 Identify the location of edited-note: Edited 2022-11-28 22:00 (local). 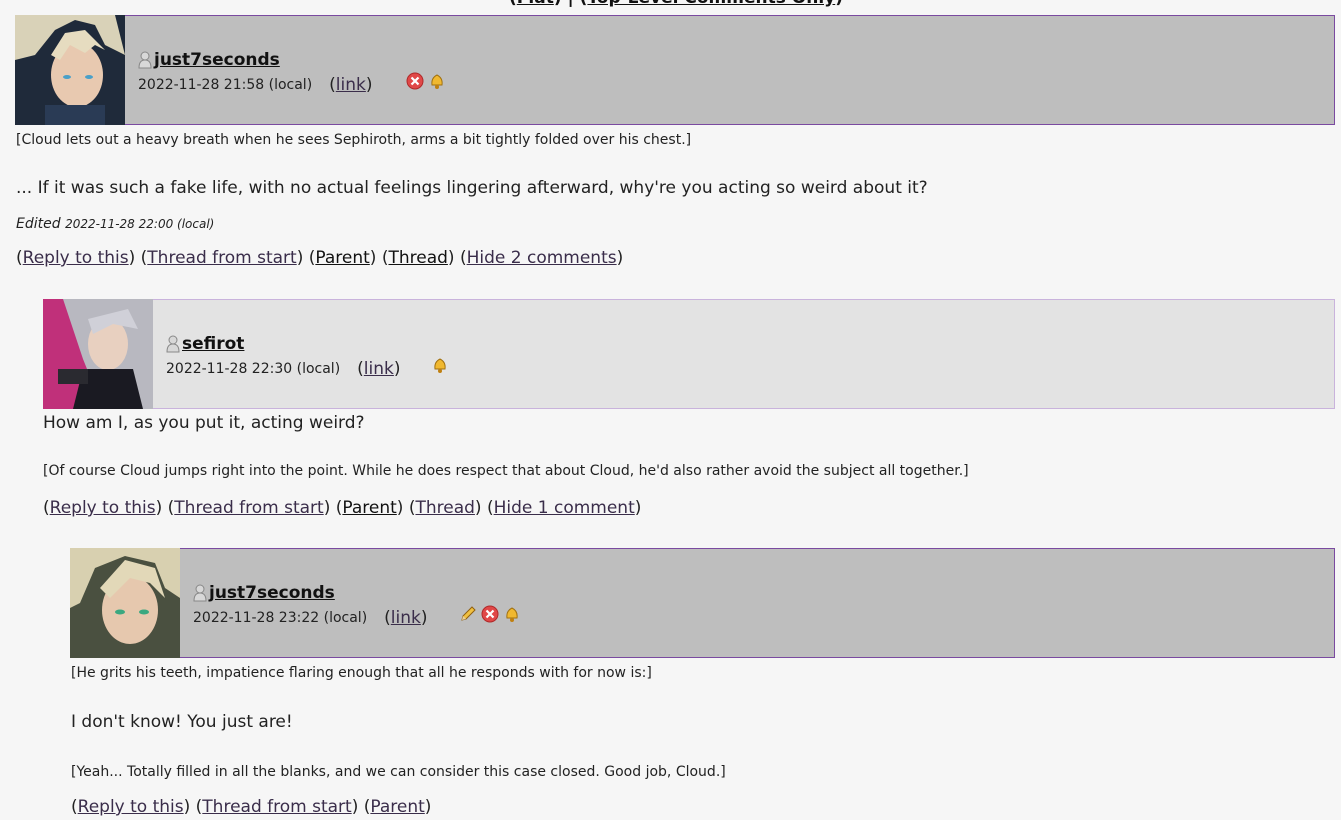
(115, 224).